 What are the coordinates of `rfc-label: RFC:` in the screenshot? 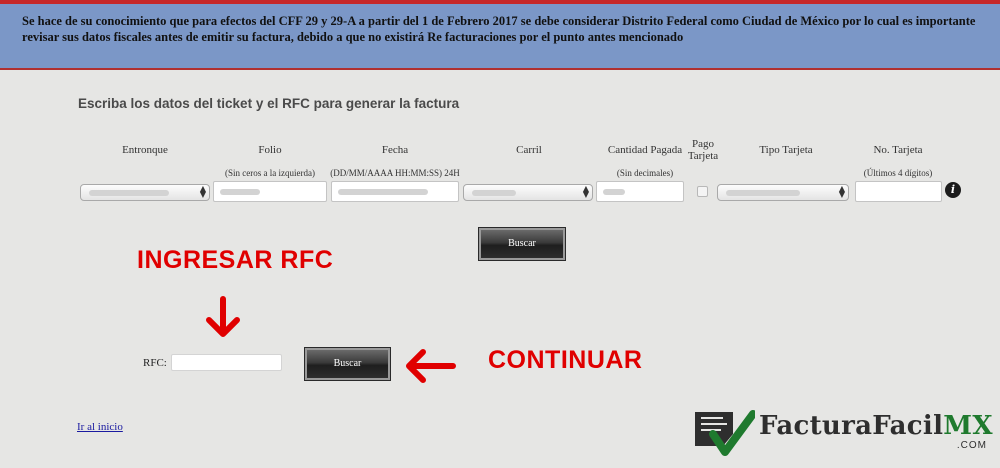 It's located at (155, 363).